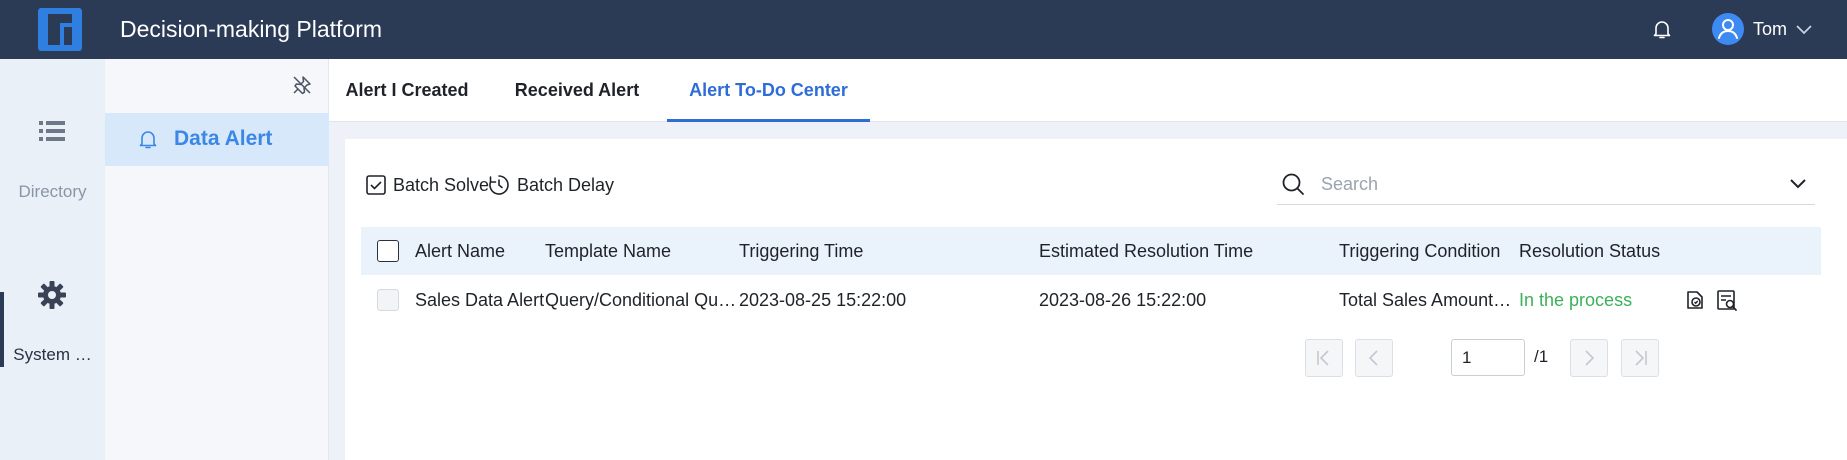 The width and height of the screenshot is (1847, 460). I want to click on gear-icon, so click(52, 295).